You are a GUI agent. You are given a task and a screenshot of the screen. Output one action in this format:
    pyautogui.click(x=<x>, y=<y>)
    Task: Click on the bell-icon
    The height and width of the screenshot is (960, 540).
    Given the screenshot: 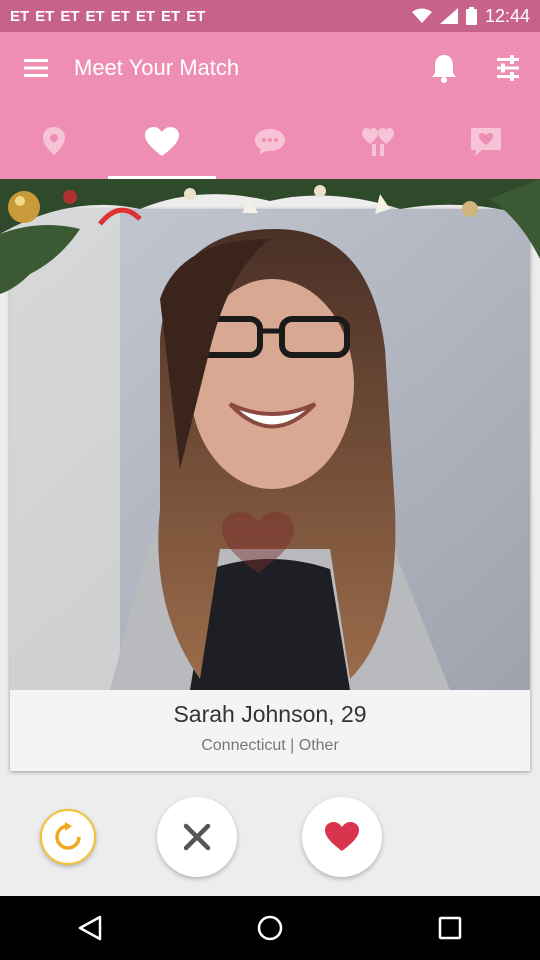 What is the action you would take?
    pyautogui.click(x=444, y=69)
    